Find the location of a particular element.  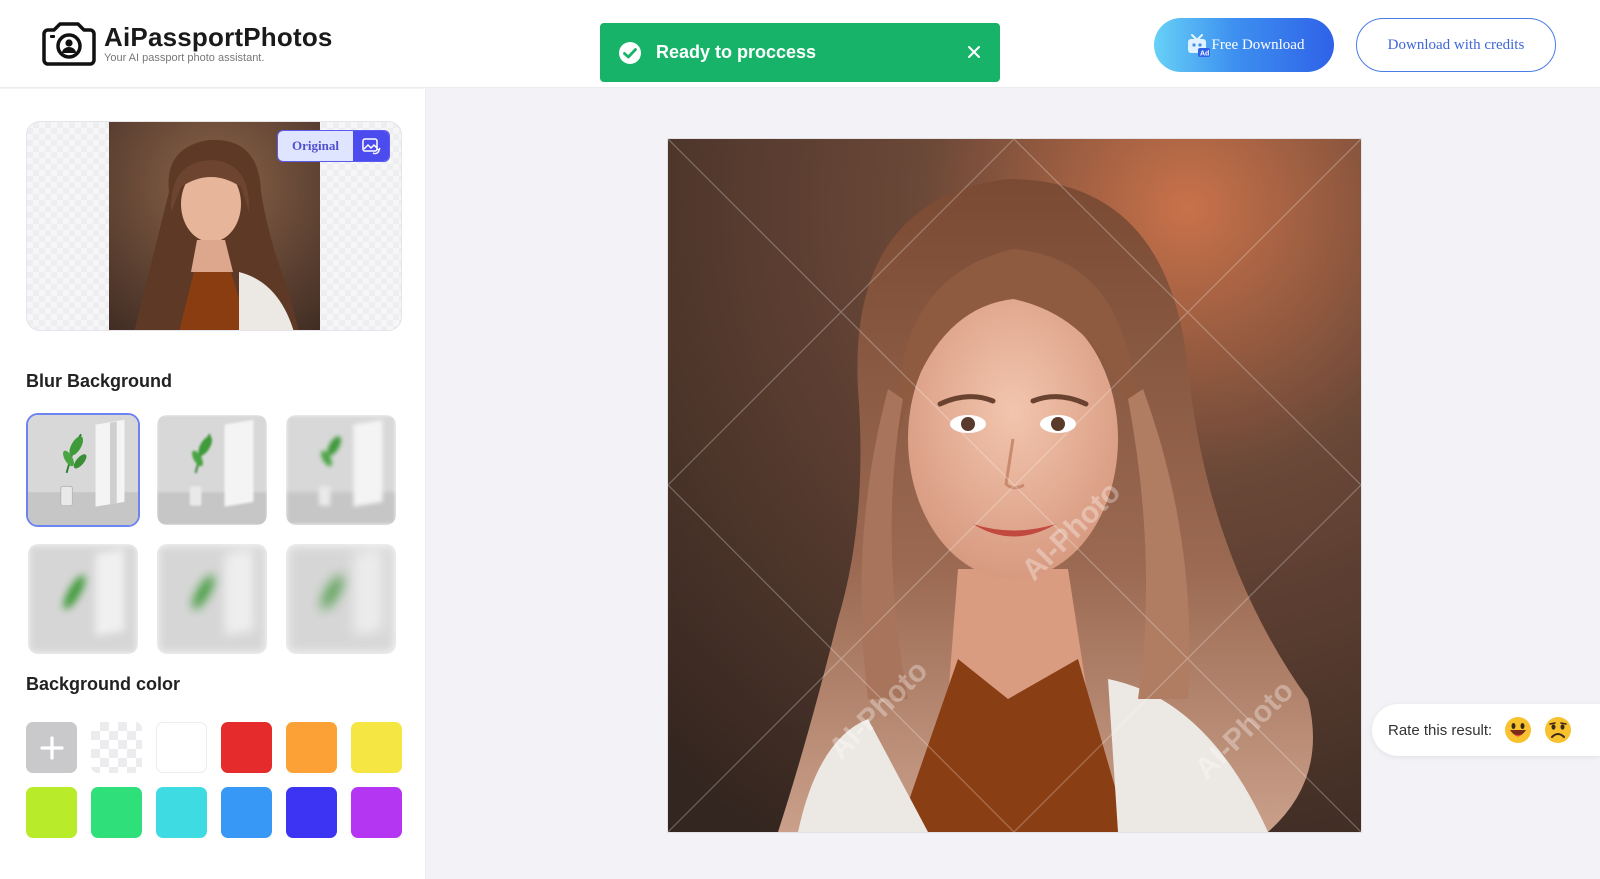

compare-image-button is located at coordinates (370, 146).